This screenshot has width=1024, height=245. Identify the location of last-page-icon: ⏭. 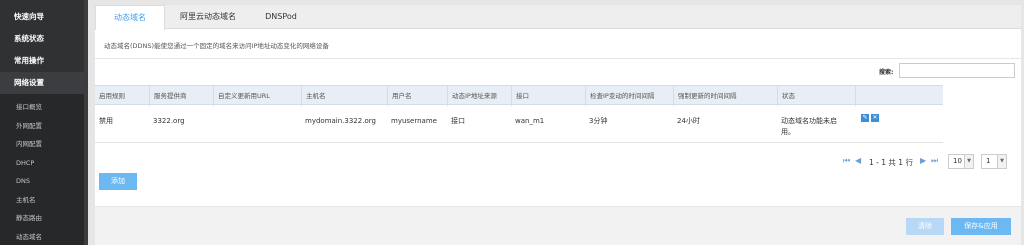
(934, 161).